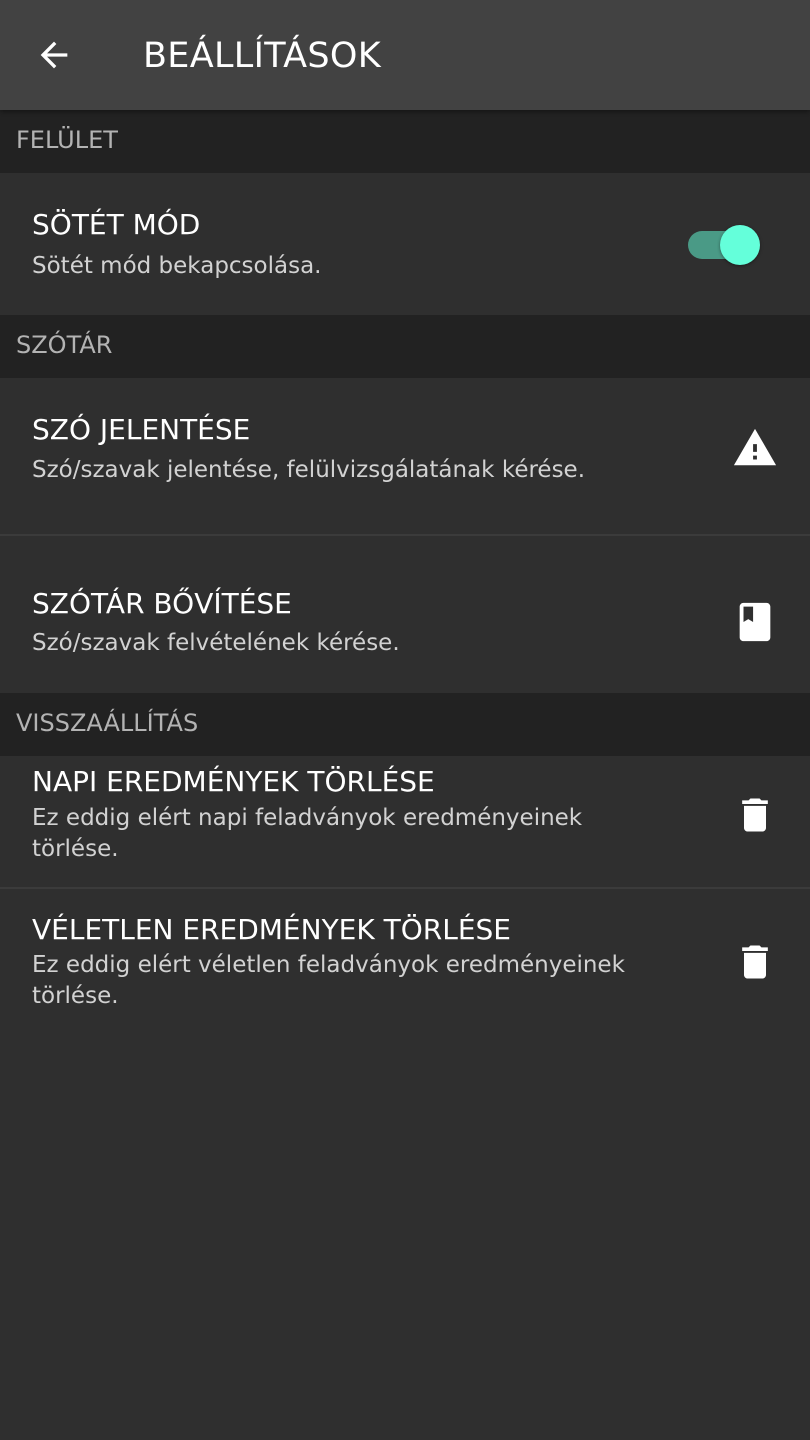 The height and width of the screenshot is (1440, 810). Describe the element at coordinates (740, 245) in the screenshot. I see `switch-thumb` at that location.